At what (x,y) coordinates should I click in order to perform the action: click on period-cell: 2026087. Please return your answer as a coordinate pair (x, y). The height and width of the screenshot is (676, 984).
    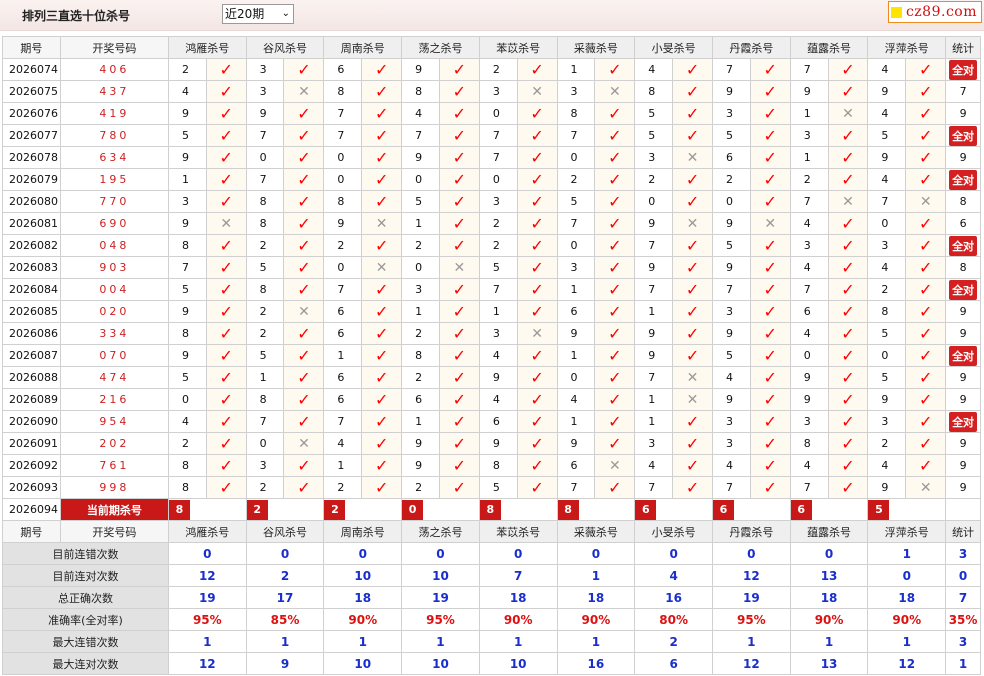
    Looking at the image, I should click on (31, 355).